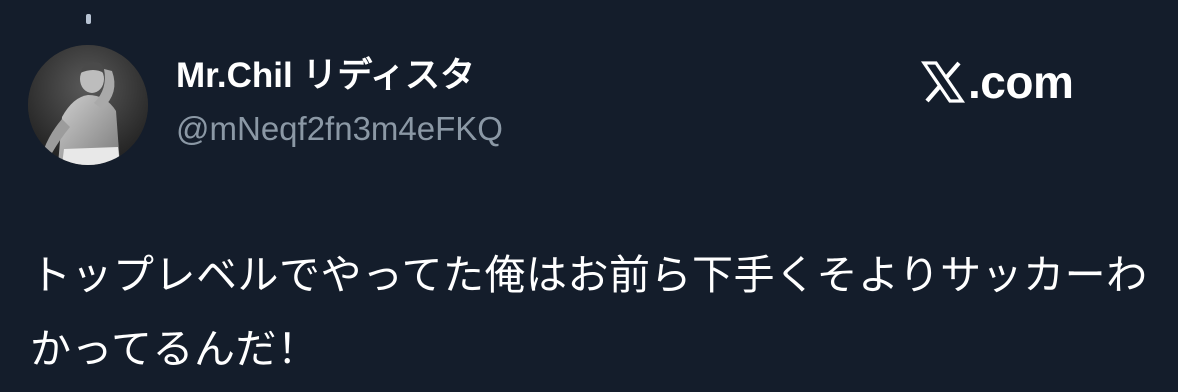  I want to click on avatar, so click(88, 105).